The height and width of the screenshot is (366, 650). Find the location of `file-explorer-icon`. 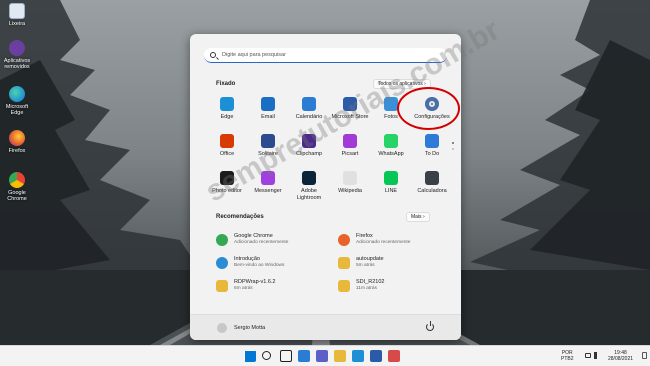

file-explorer-icon is located at coordinates (340, 356).